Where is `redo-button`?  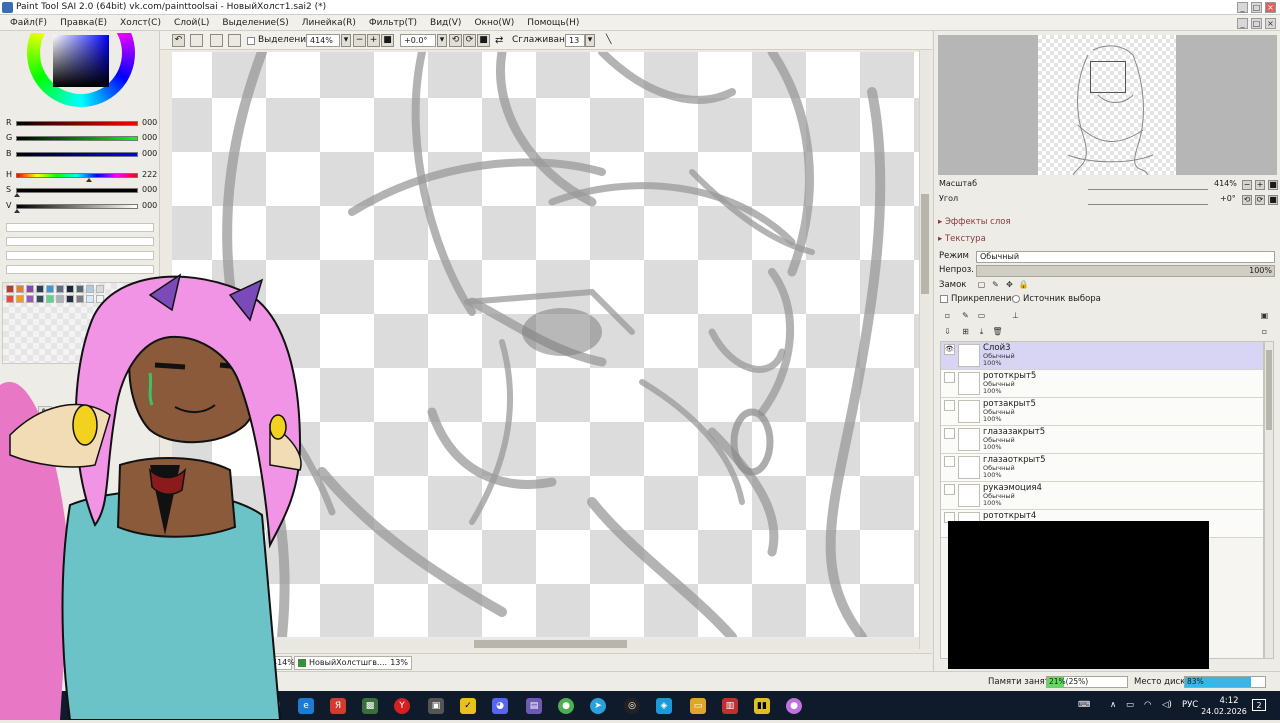
redo-button is located at coordinates (196, 40).